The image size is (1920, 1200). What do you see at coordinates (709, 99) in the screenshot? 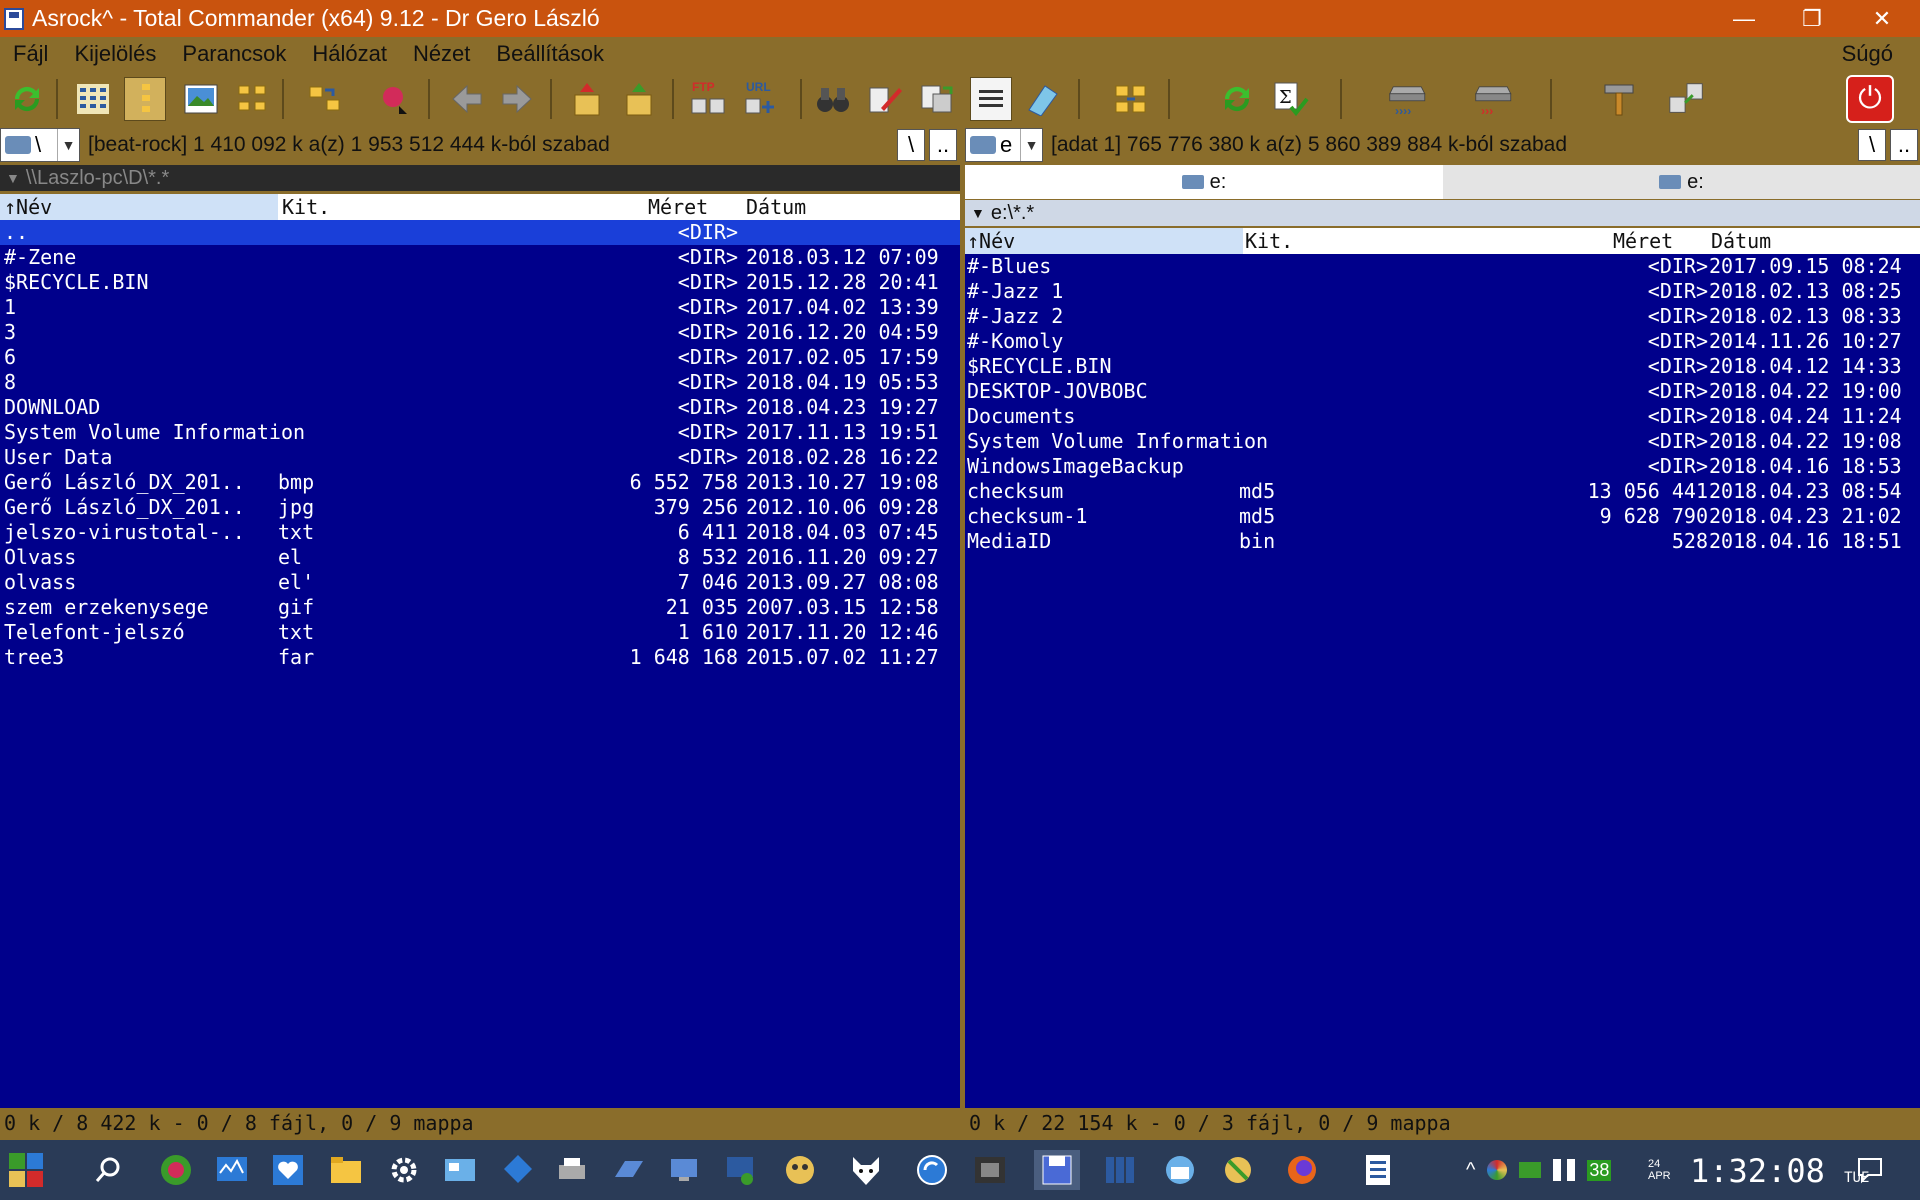
I see `ftp-connect-icon: FTP` at bounding box center [709, 99].